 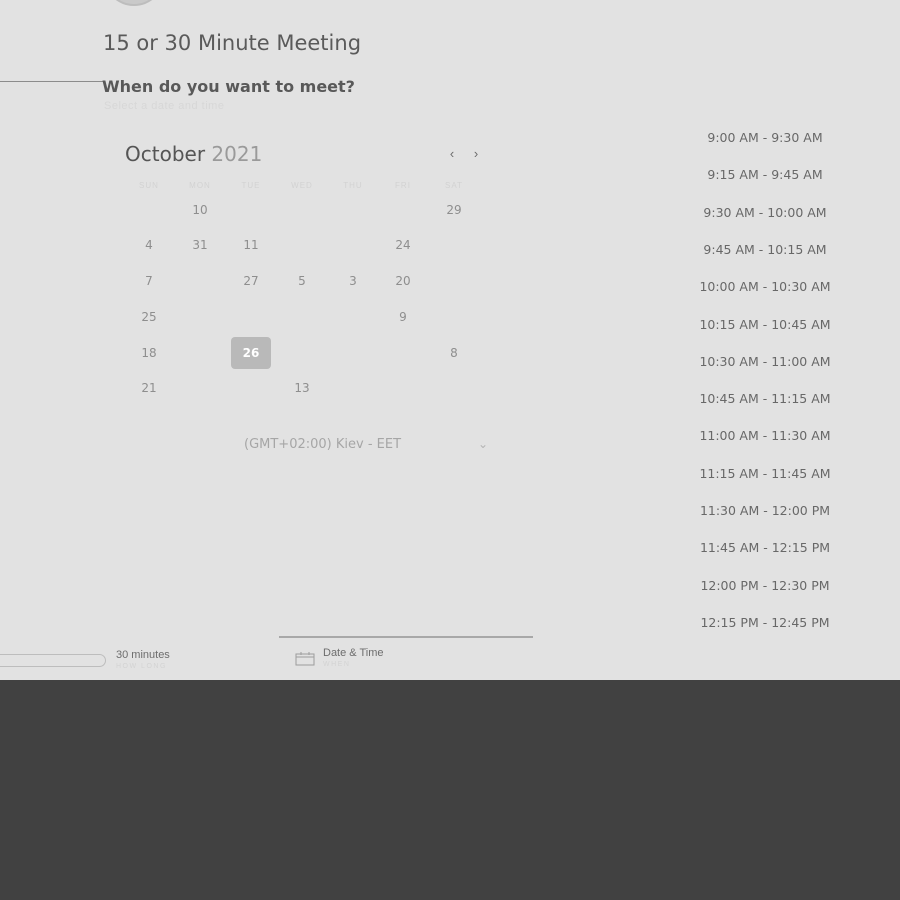 I want to click on chevron-right-icon: ›, so click(x=476, y=153).